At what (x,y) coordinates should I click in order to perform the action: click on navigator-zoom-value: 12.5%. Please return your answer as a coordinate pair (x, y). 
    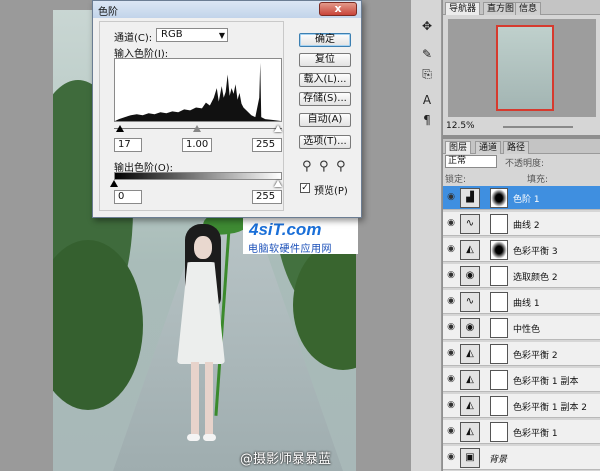
    Looking at the image, I should click on (460, 126).